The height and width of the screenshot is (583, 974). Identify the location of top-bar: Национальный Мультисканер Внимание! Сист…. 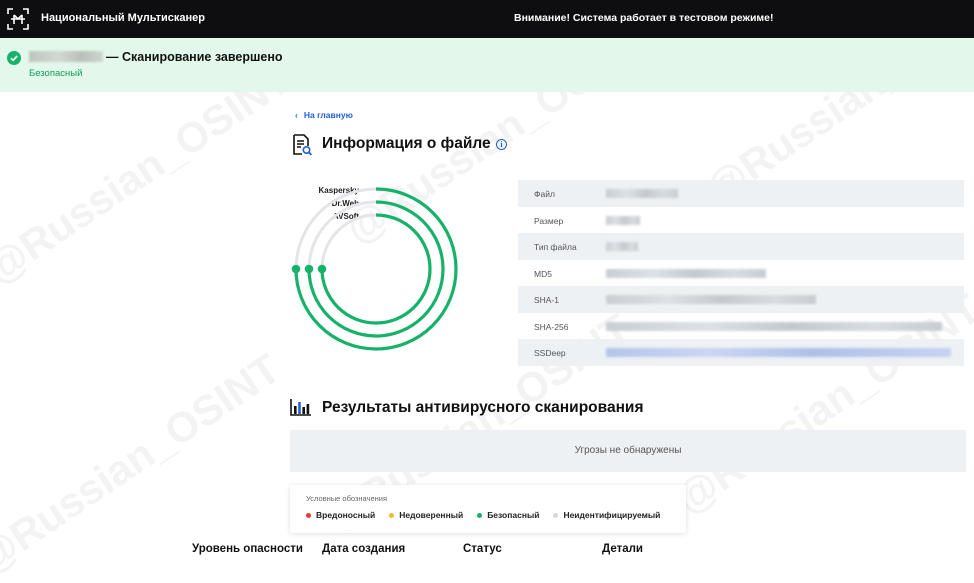
(487, 19).